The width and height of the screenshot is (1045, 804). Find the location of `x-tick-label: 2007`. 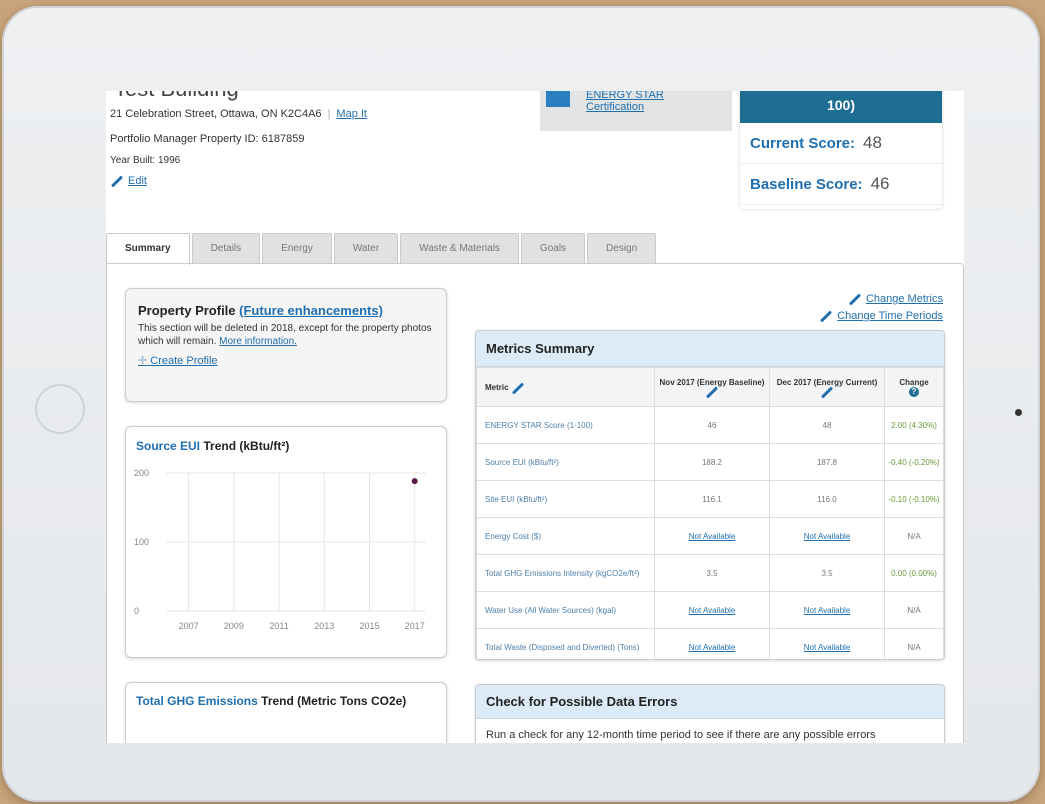

x-tick-label: 2007 is located at coordinates (189, 626).